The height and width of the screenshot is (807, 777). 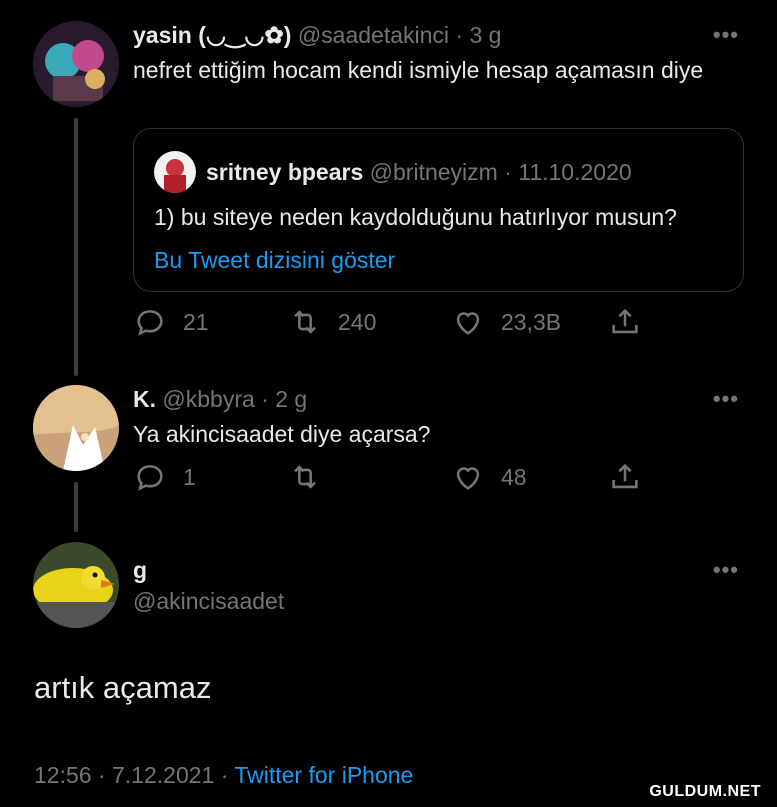 I want to click on display-name: g, so click(x=140, y=570).